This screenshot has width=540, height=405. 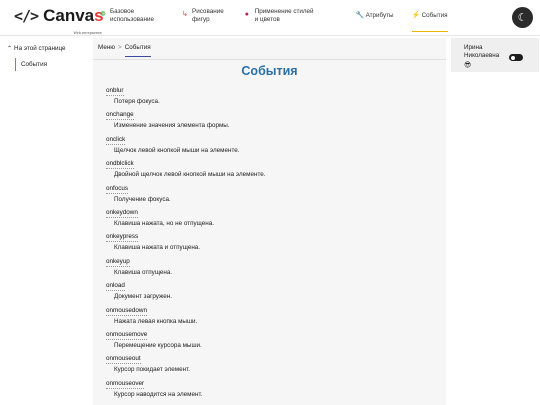 What do you see at coordinates (269, 71) in the screenshot?
I see `page-title: События` at bounding box center [269, 71].